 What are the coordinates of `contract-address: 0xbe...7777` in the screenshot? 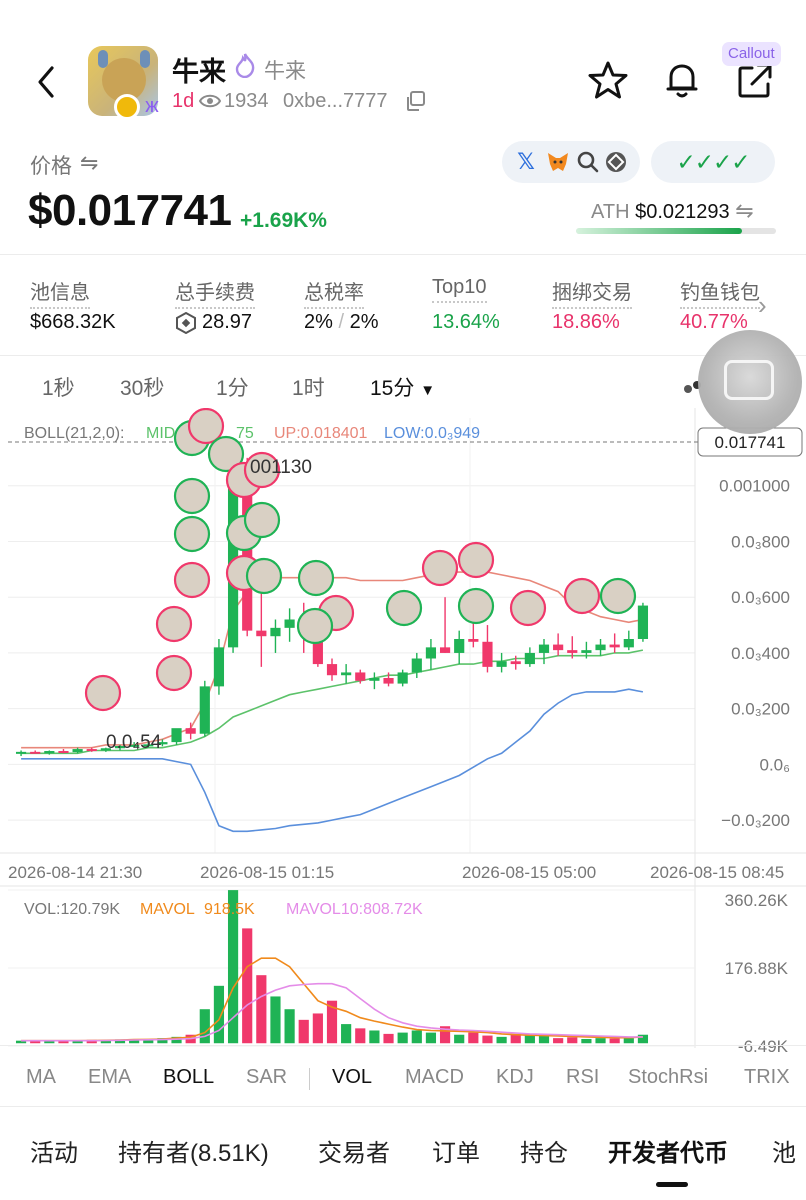 It's located at (335, 101).